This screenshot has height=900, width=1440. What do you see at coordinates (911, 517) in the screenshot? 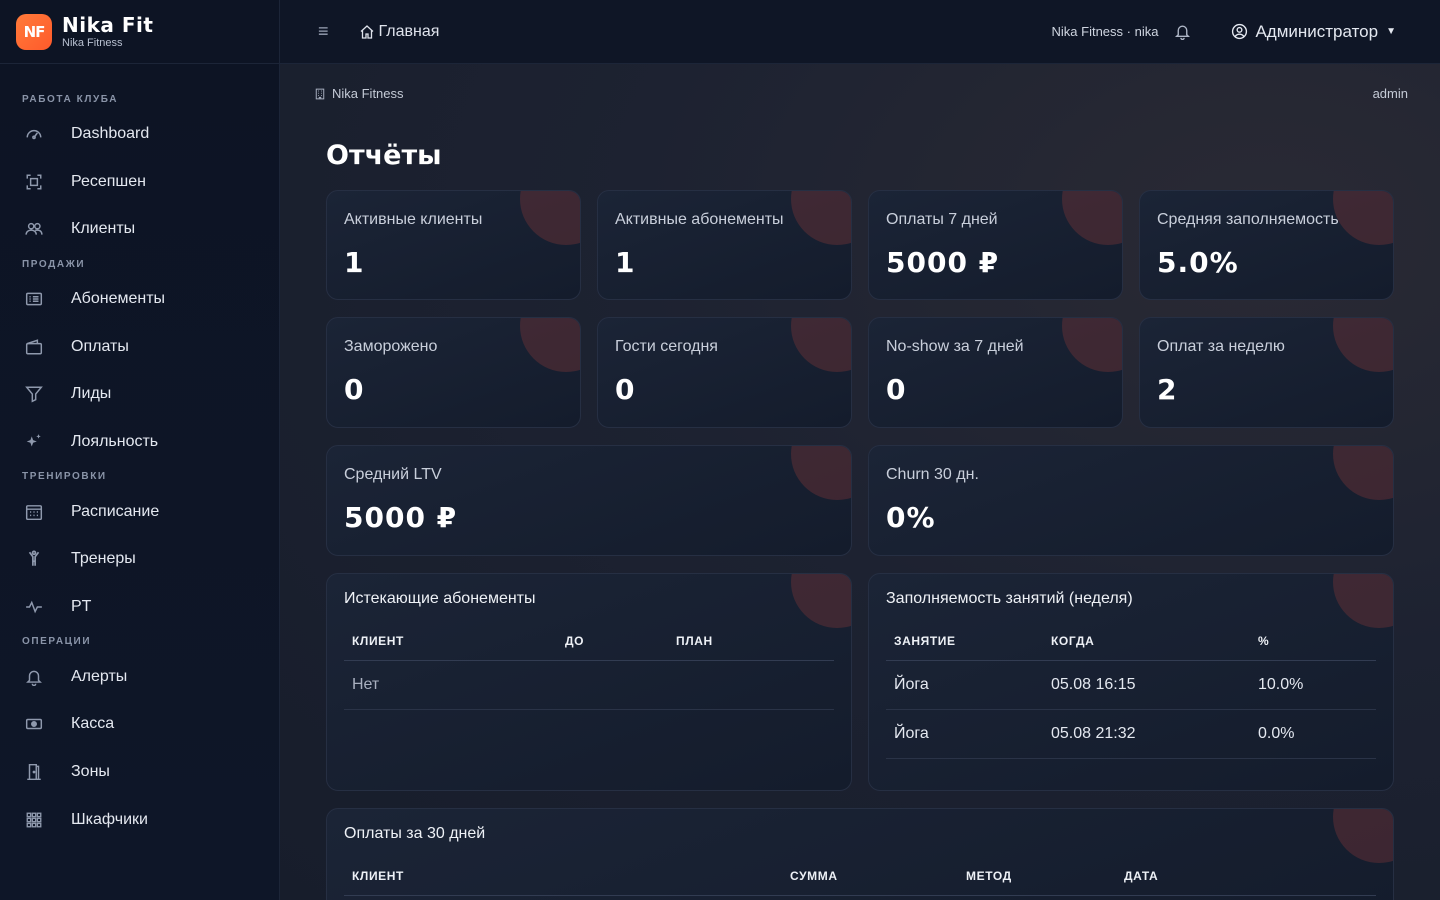
I see `stat-value: 0%` at bounding box center [911, 517].